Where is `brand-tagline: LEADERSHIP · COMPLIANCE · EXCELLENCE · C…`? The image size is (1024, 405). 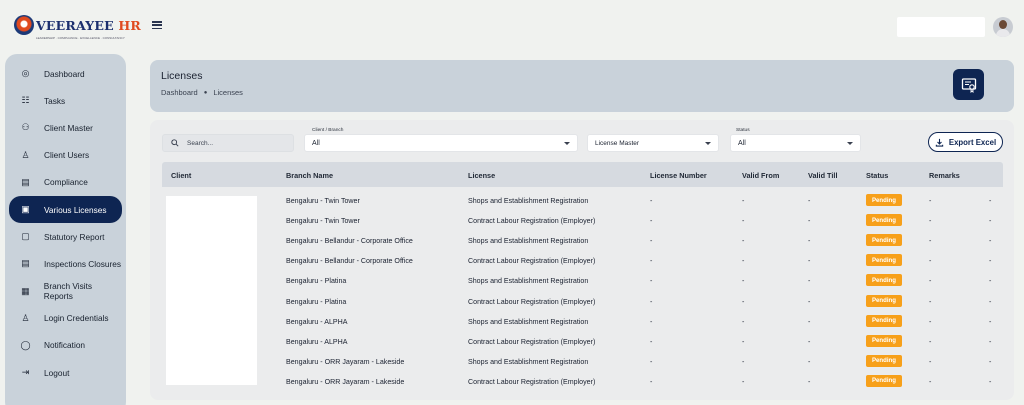 brand-tagline: LEADERSHIP · COMPLIANCE · EXCELLENCE · C… is located at coordinates (80, 38).